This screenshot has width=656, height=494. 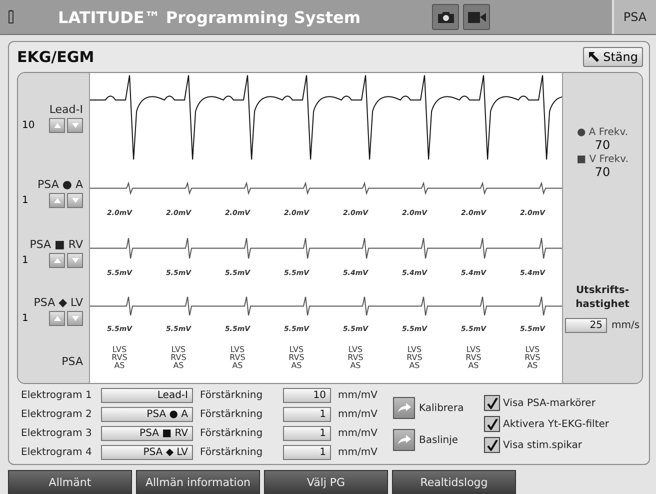 I want to click on channel-label: PSA ◆ LV, so click(x=58, y=302).